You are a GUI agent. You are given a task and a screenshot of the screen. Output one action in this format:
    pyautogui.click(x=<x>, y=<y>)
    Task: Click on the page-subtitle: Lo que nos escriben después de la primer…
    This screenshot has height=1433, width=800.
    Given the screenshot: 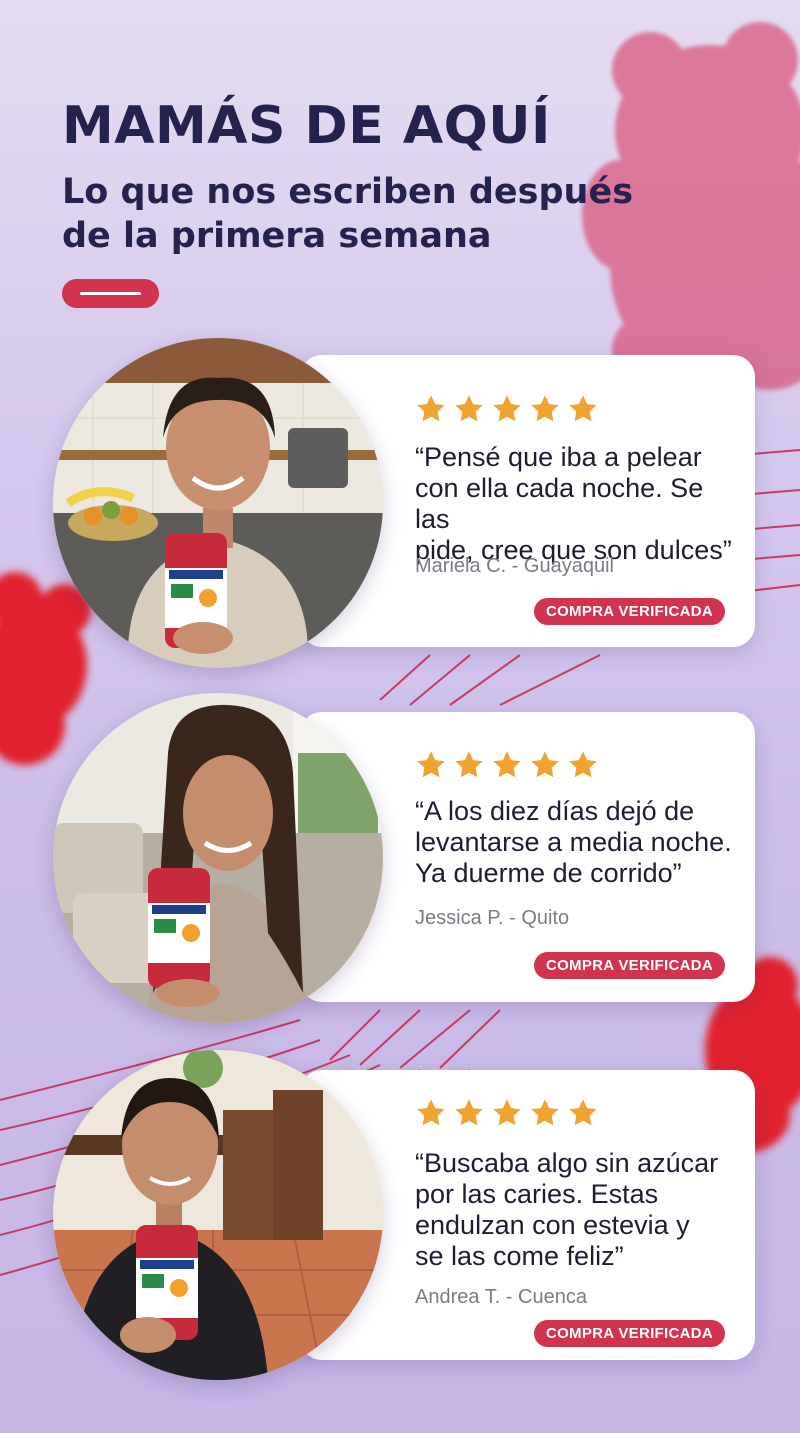 What is the action you would take?
    pyautogui.click(x=347, y=214)
    